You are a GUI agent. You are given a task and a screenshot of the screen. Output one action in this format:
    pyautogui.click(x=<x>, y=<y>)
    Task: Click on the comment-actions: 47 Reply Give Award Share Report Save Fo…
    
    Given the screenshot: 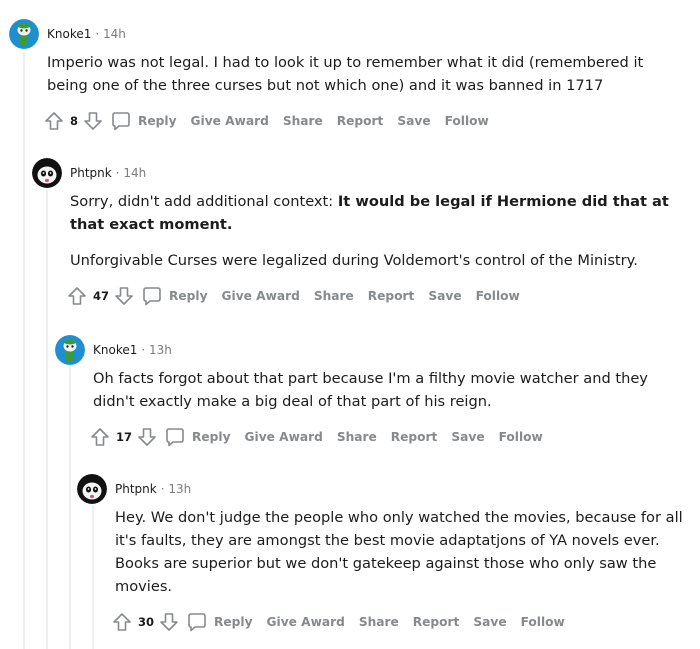 What is the action you would take?
    pyautogui.click(x=379, y=296)
    